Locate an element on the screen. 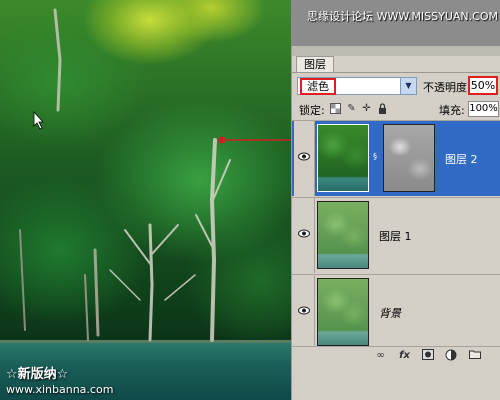 This screenshot has width=500, height=400. lock-position-icon: ✛ is located at coordinates (366, 108).